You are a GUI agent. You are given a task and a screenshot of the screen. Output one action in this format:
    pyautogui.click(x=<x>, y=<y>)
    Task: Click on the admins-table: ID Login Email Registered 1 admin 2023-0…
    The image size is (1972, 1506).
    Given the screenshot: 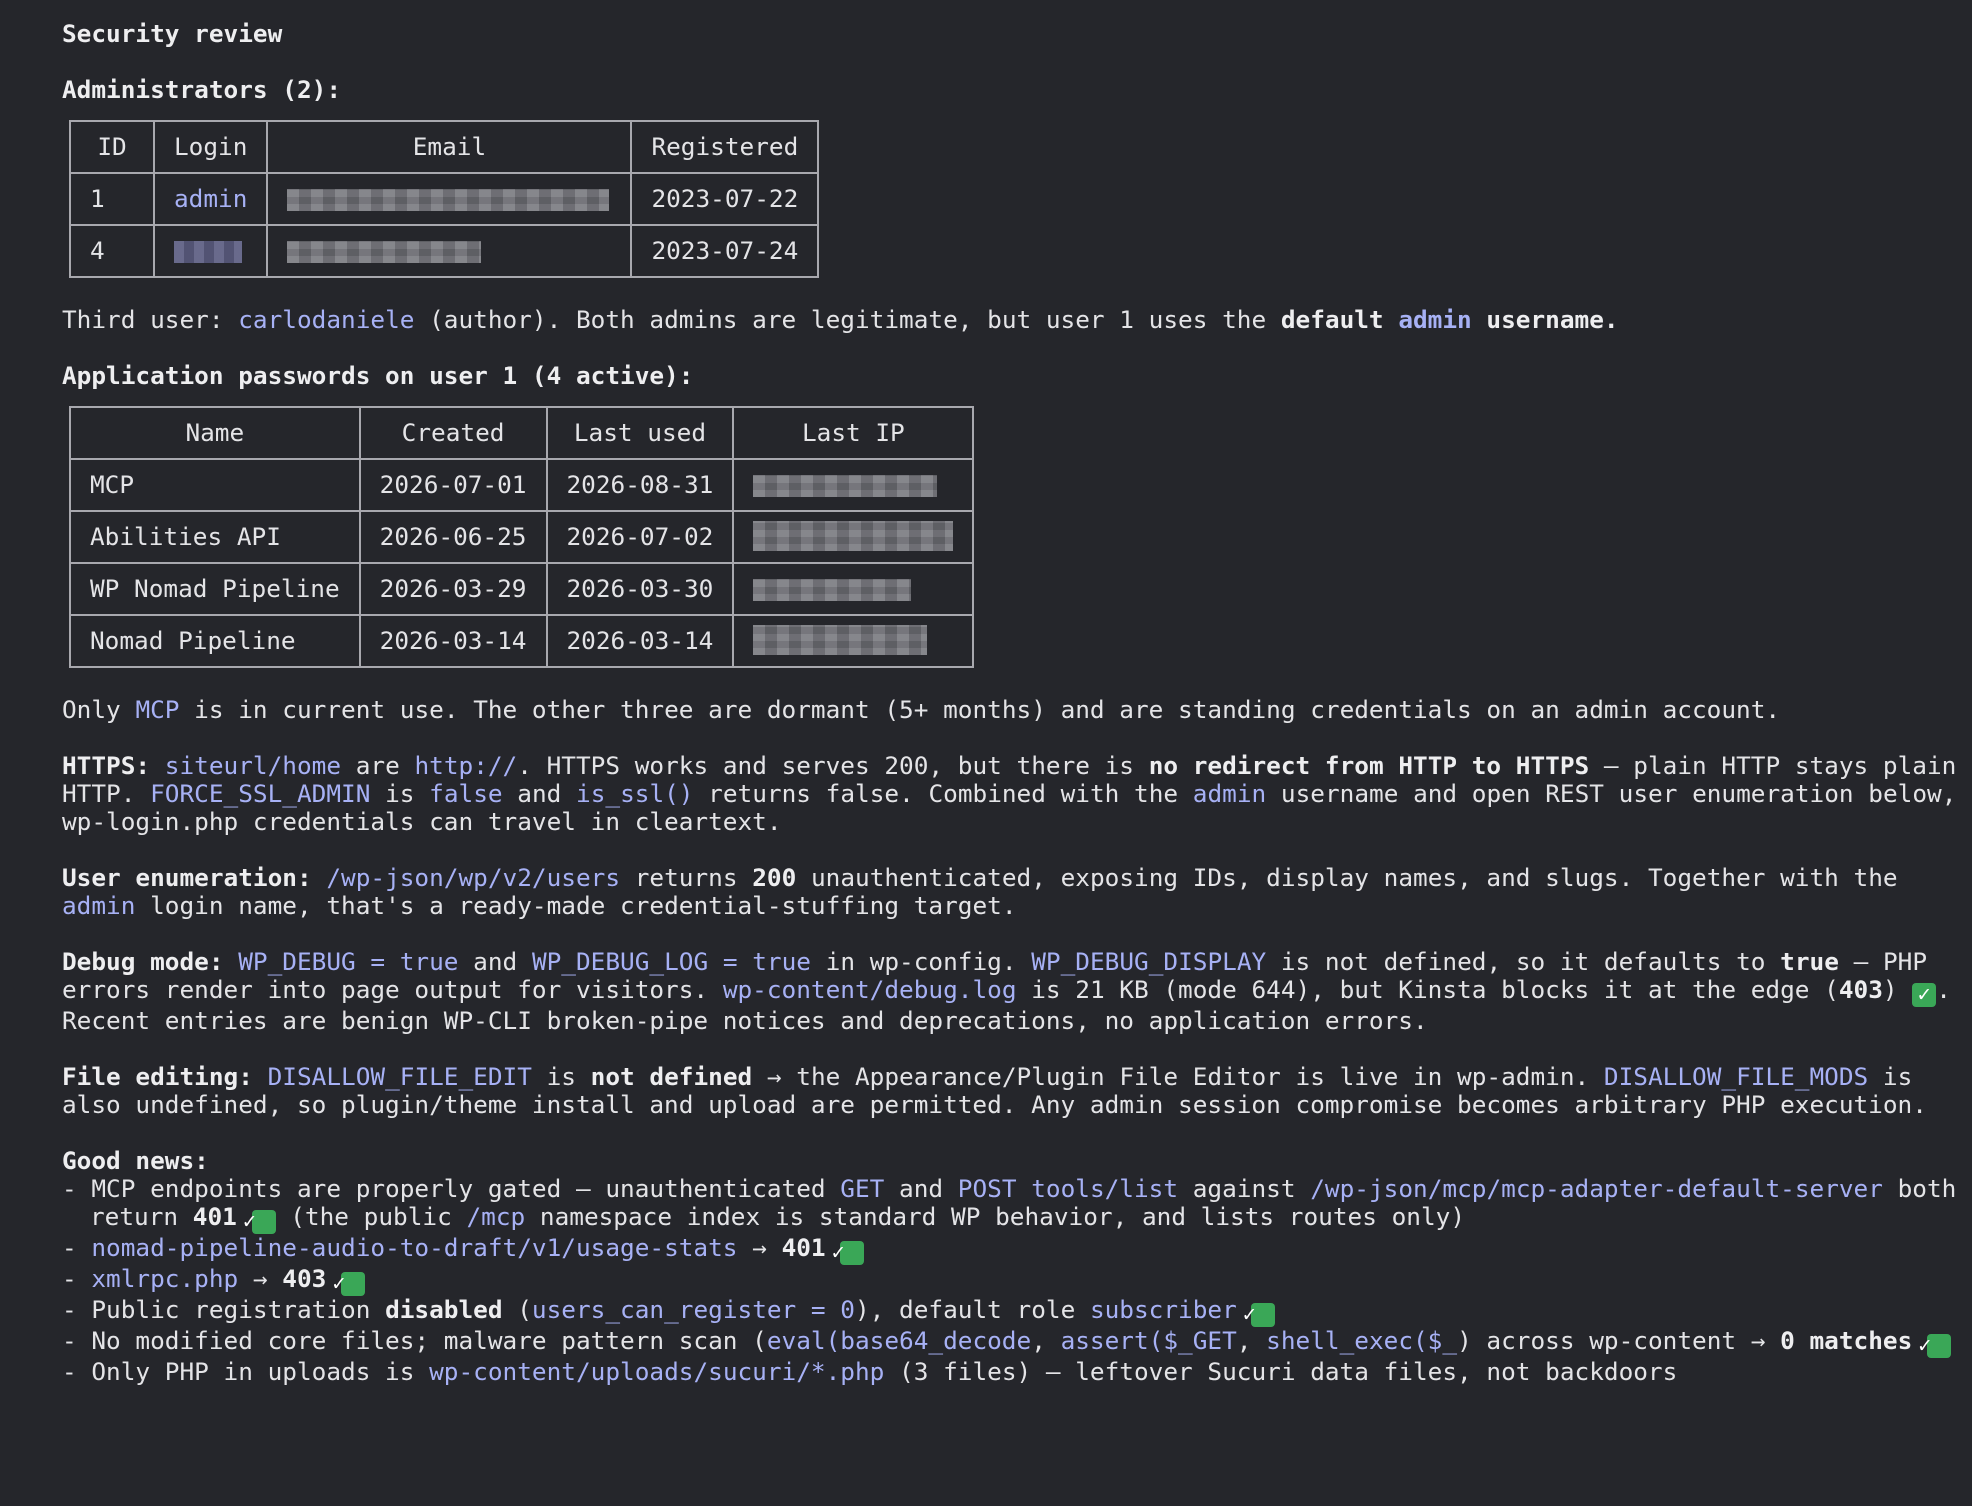 What is the action you would take?
    pyautogui.click(x=444, y=199)
    